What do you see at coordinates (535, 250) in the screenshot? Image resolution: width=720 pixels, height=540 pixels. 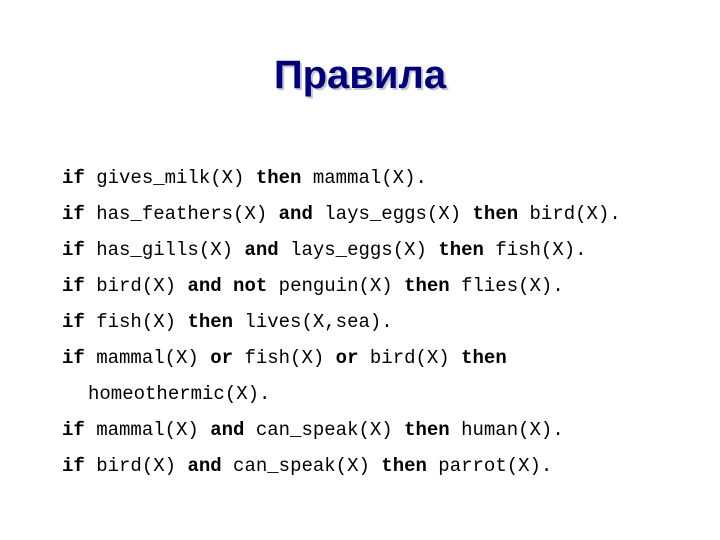 I see `rule-predicate: fish(X).` at bounding box center [535, 250].